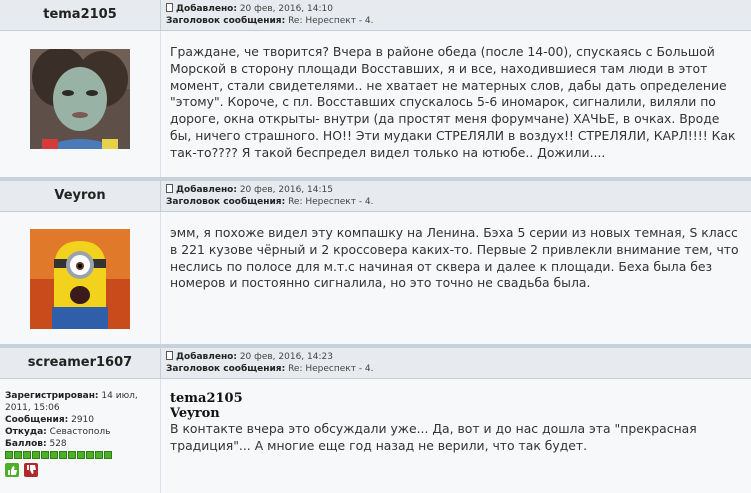  Describe the element at coordinates (12, 470) in the screenshot. I see `thumbs-up-icon` at that location.